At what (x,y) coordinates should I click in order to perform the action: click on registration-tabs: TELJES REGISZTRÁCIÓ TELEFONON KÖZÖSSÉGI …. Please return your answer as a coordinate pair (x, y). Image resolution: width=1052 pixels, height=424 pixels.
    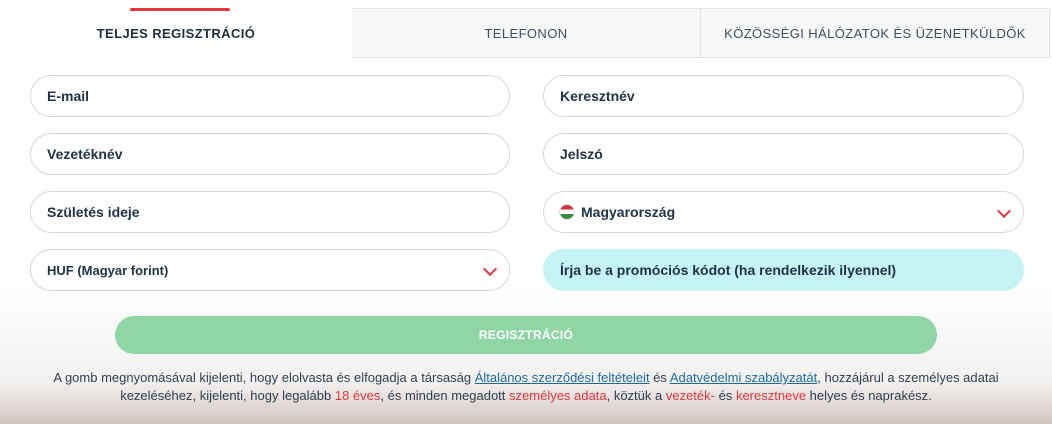
    Looking at the image, I should click on (526, 33).